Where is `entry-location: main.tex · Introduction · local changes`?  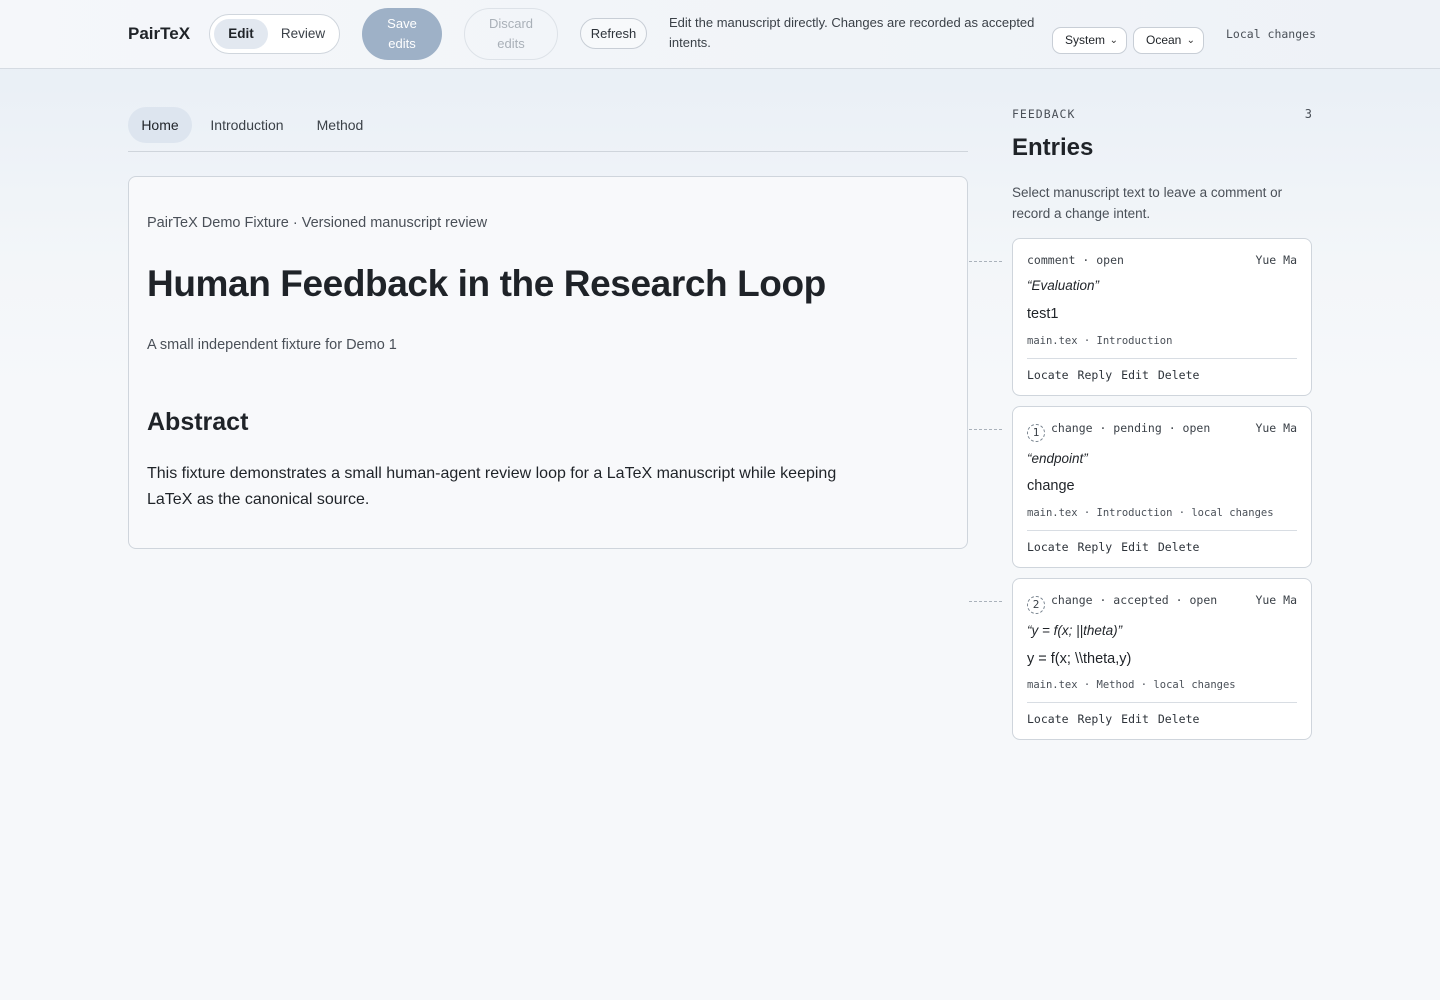 entry-location: main.tex · Introduction · local changes is located at coordinates (1150, 513).